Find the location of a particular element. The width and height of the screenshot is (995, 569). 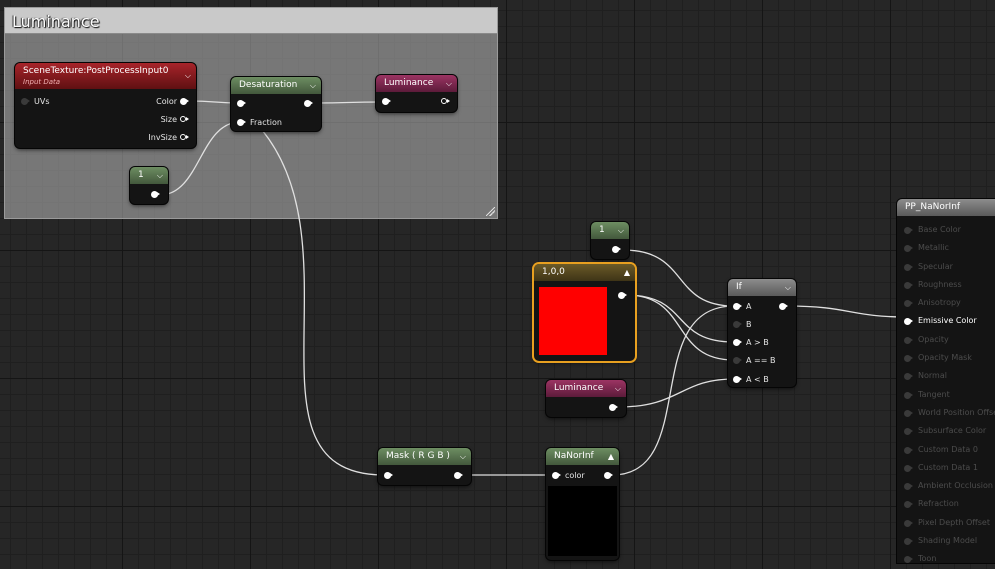

material-pin-row: Custom Data 1 is located at coordinates (946, 468).